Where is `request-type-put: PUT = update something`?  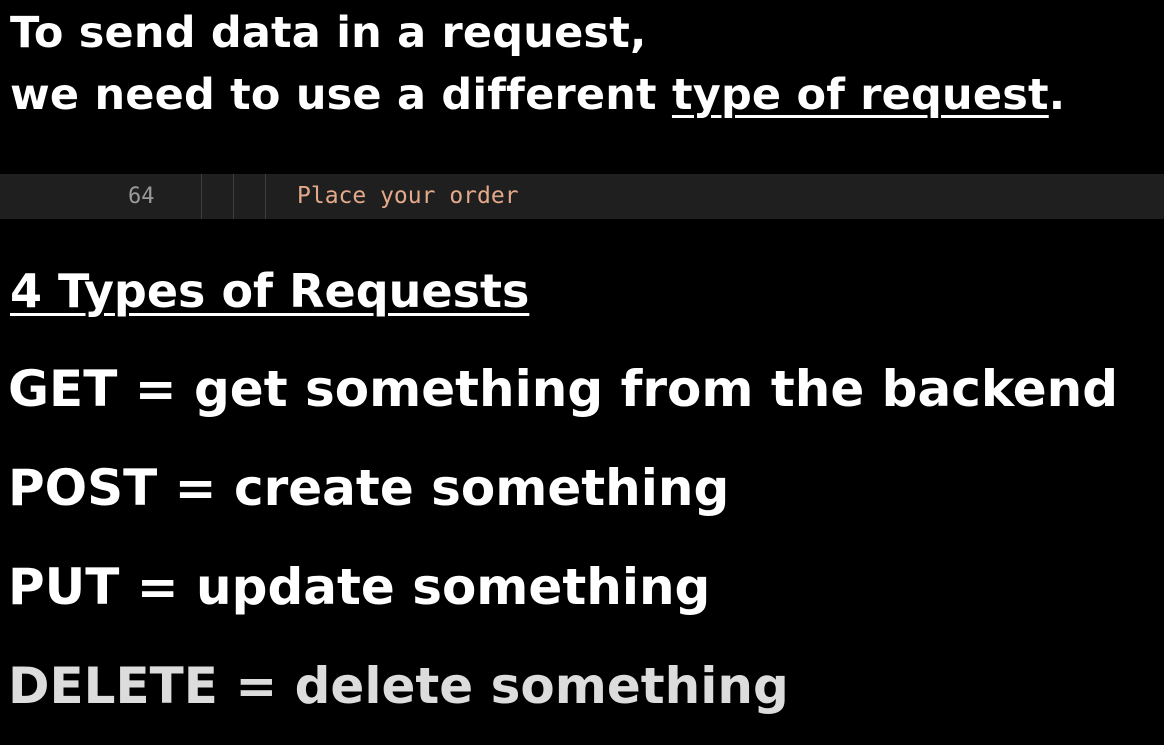 request-type-put: PUT = update something is located at coordinates (359, 587).